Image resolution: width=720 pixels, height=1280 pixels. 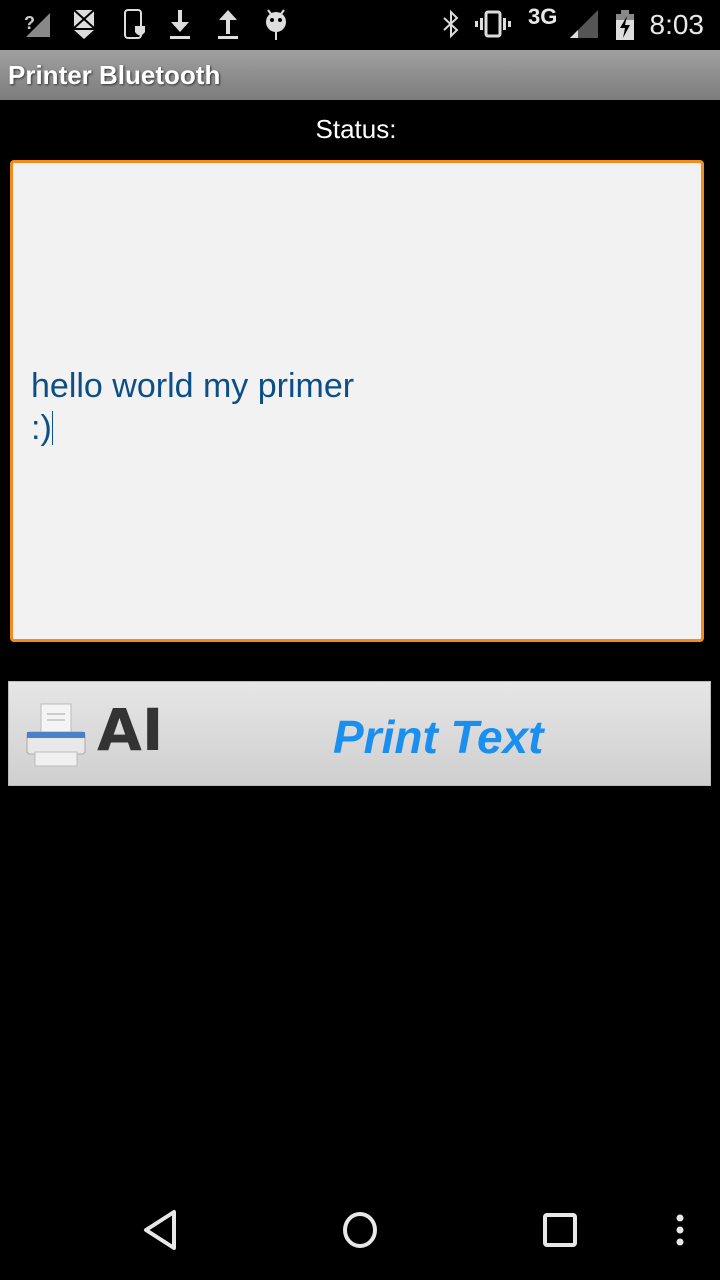 What do you see at coordinates (114, 75) in the screenshot?
I see `app-title: Printer Bluetooth` at bounding box center [114, 75].